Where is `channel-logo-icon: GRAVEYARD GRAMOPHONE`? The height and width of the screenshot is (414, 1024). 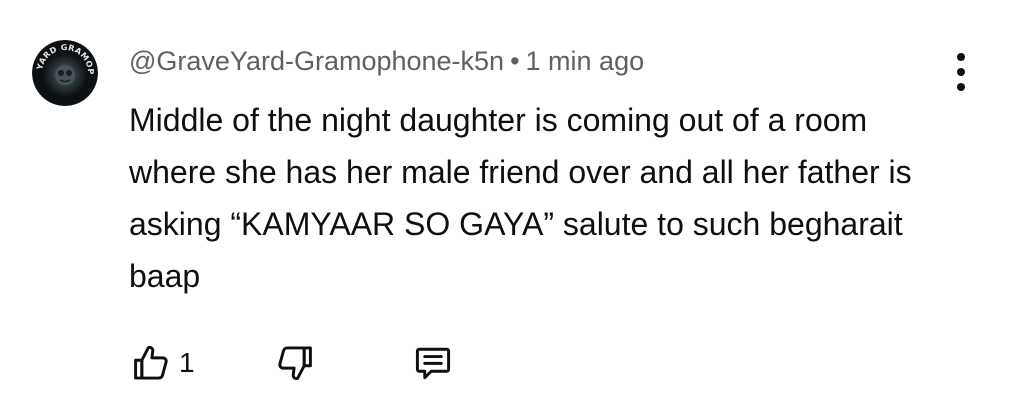
channel-logo-icon: GRAVEYARD GRAMOPHONE is located at coordinates (65, 73).